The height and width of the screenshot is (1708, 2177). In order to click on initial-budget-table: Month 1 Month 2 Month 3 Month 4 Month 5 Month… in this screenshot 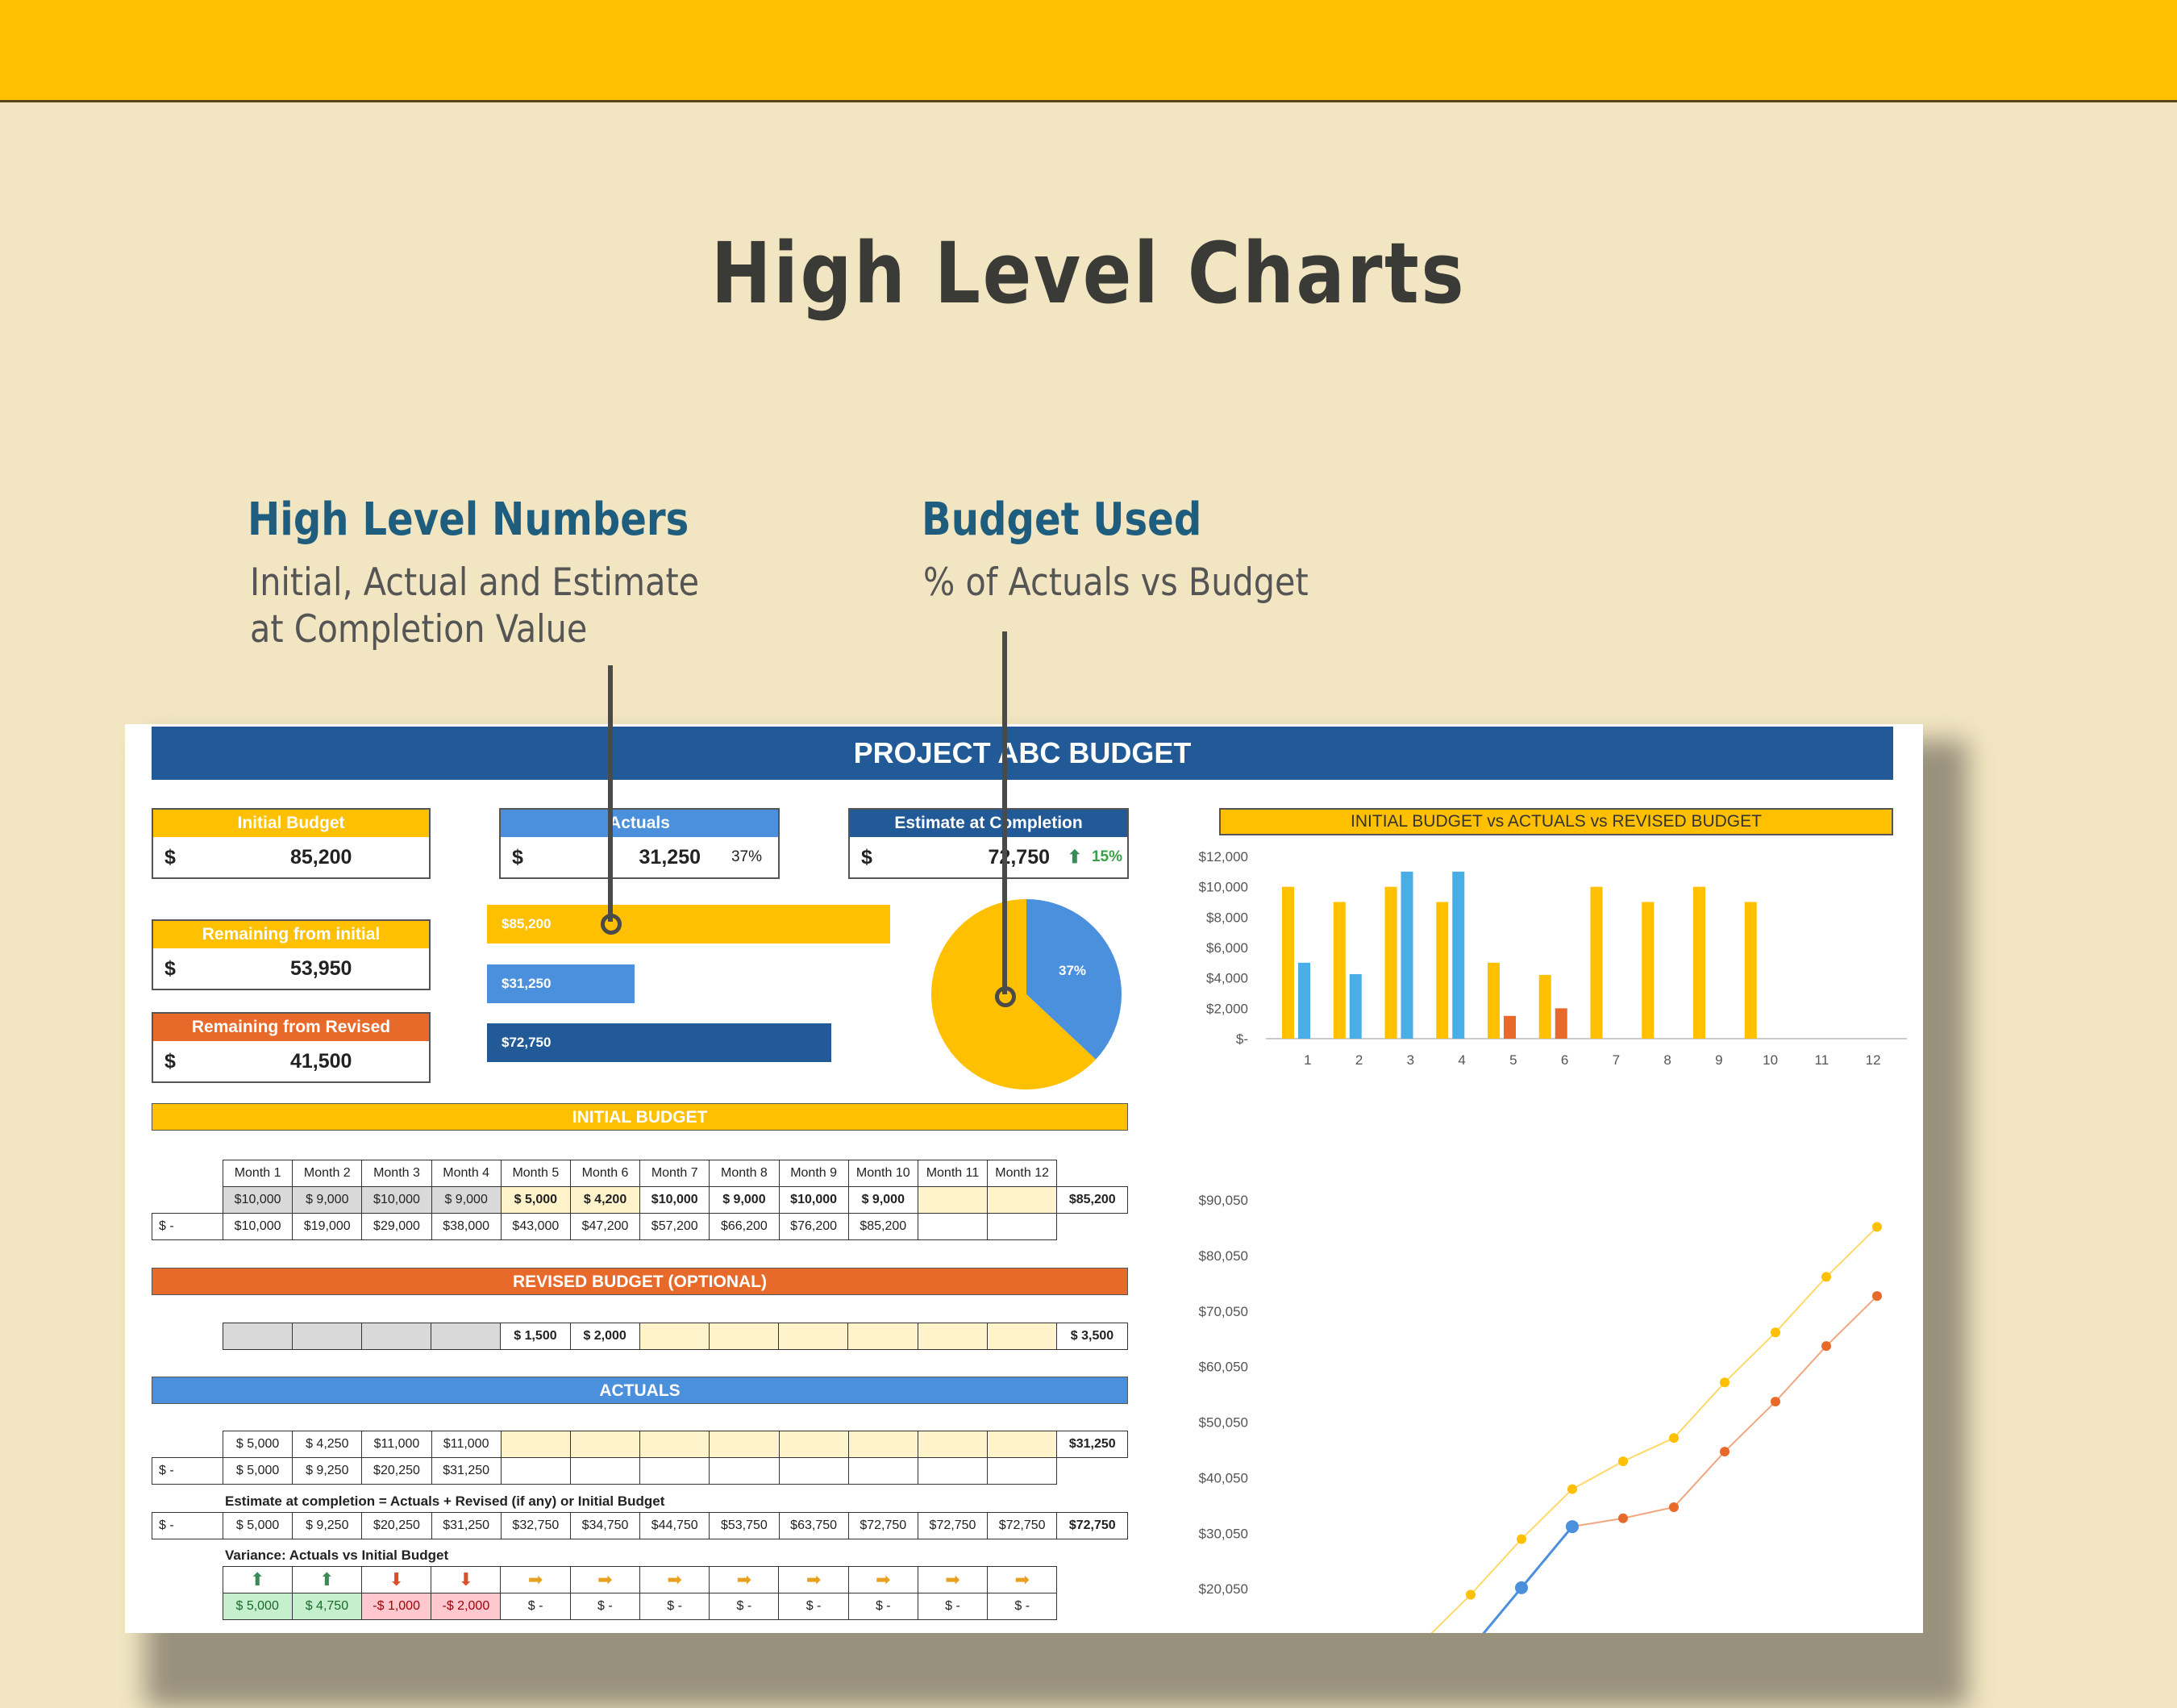, I will do `click(640, 1200)`.